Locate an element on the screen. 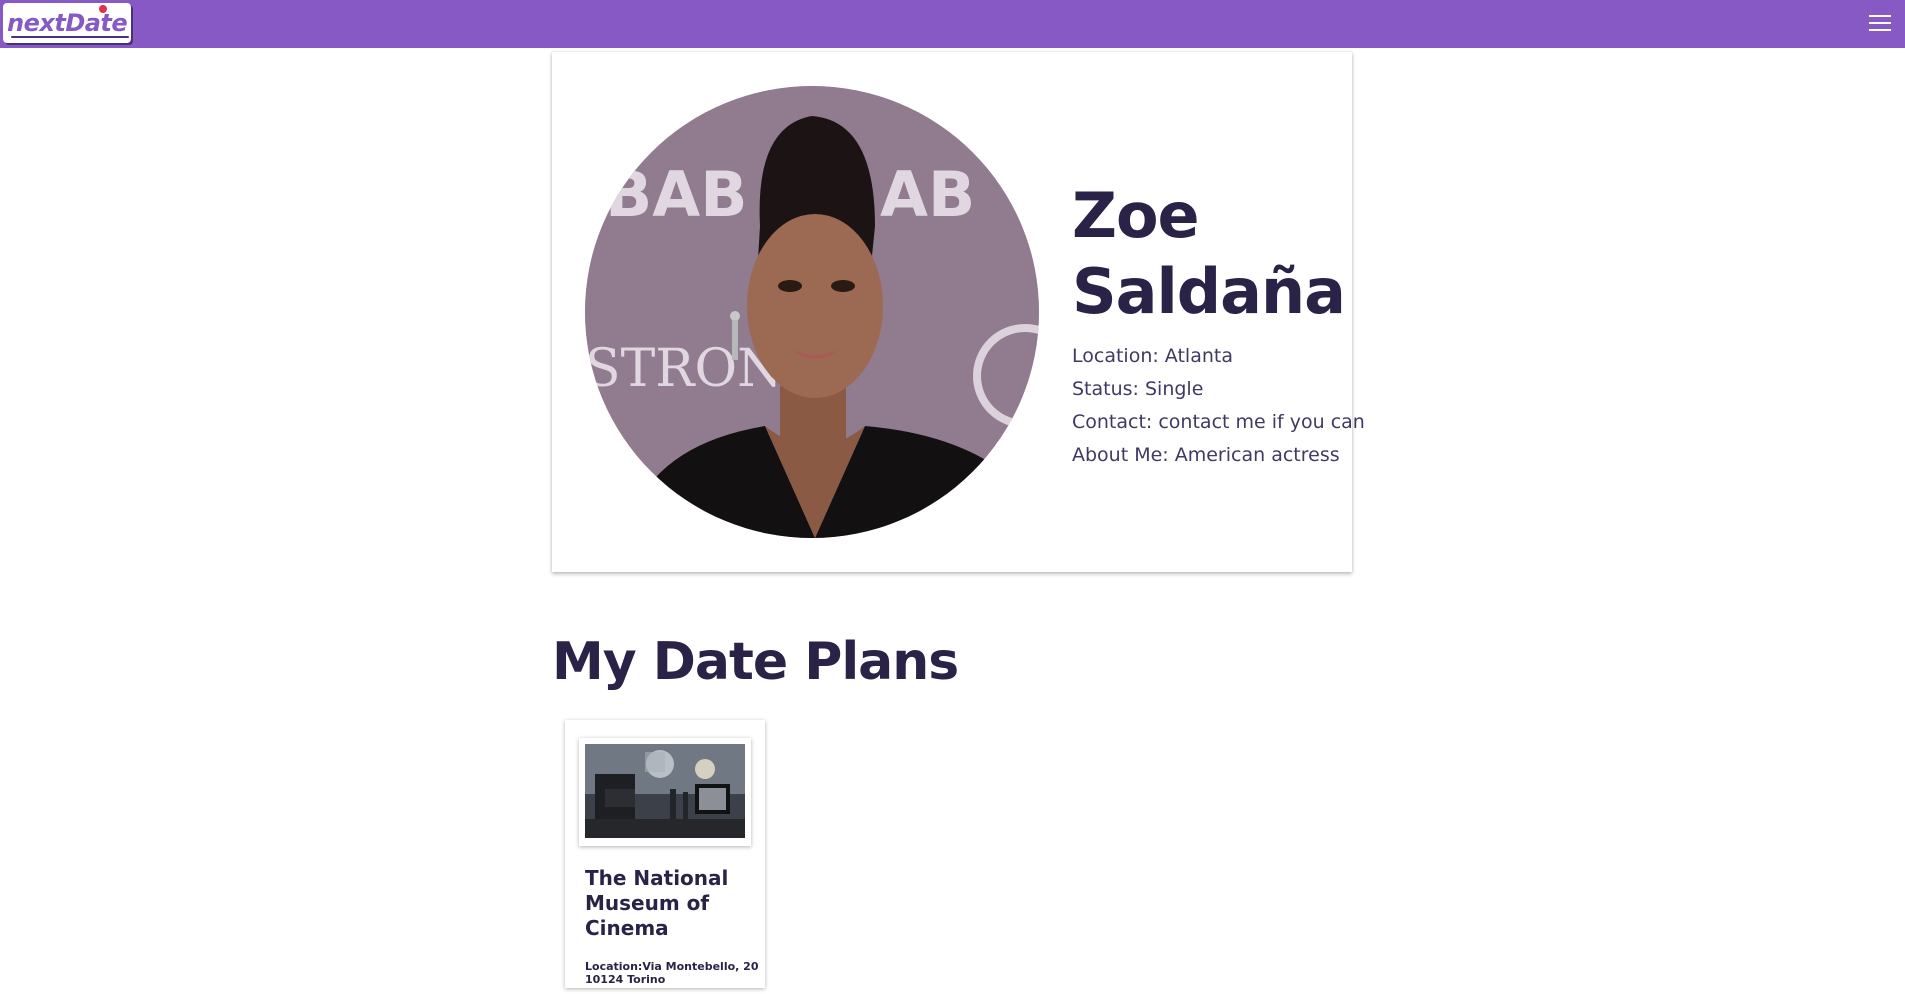 The image size is (1905, 994). date-plans-title: My Date Plans is located at coordinates (755, 662).